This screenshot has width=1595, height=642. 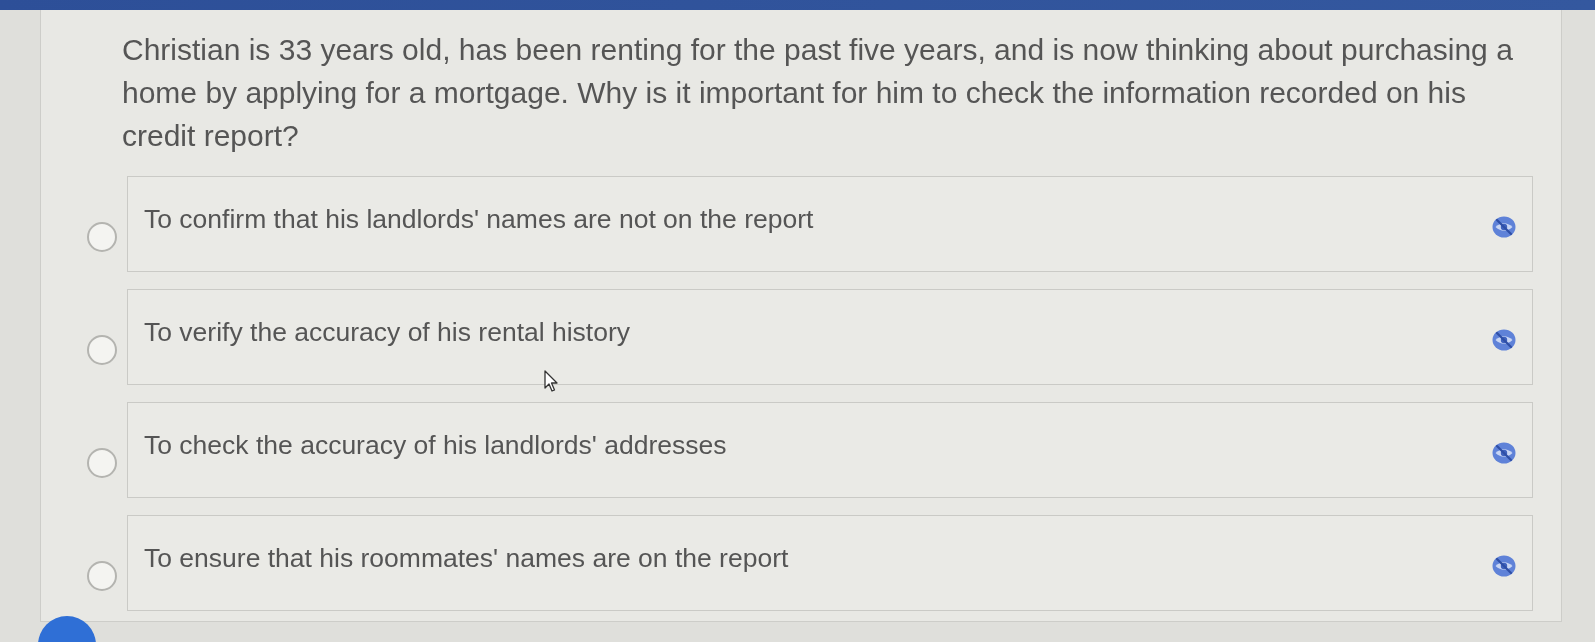 What do you see at coordinates (830, 450) in the screenshot?
I see `answer-card: To check the accuracy of his landlords' addresses` at bounding box center [830, 450].